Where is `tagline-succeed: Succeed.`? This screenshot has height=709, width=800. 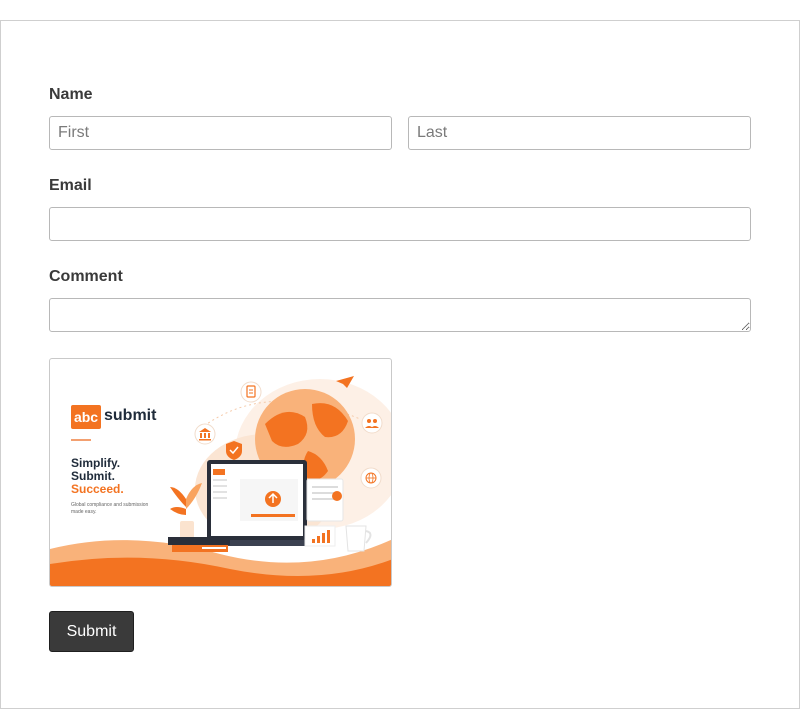 tagline-succeed: Succeed. is located at coordinates (97, 489).